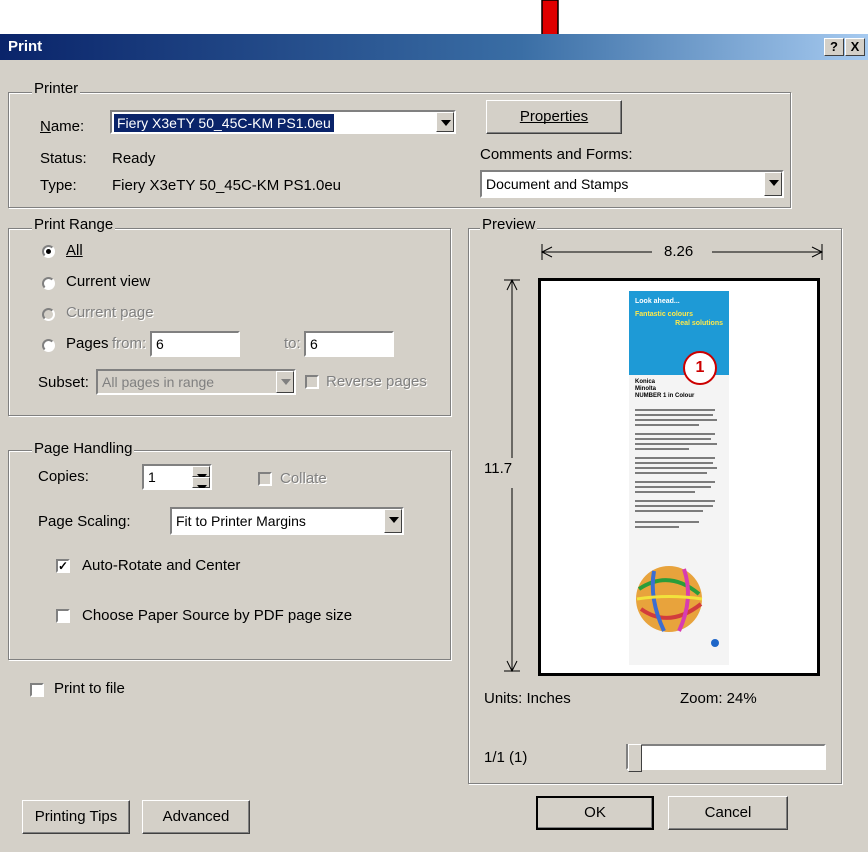 Image resolution: width=868 pixels, height=852 pixels. Describe the element at coordinates (292, 343) in the screenshot. I see `to-label: to:` at that location.